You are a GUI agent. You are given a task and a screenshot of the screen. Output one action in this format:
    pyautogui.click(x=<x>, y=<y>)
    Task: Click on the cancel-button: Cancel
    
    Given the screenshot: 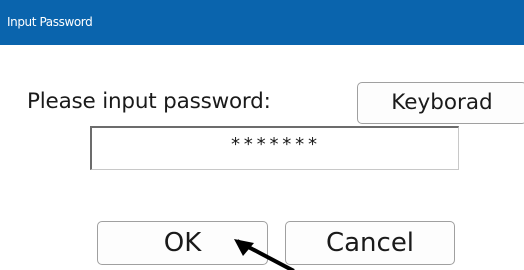 What is the action you would take?
    pyautogui.click(x=370, y=243)
    